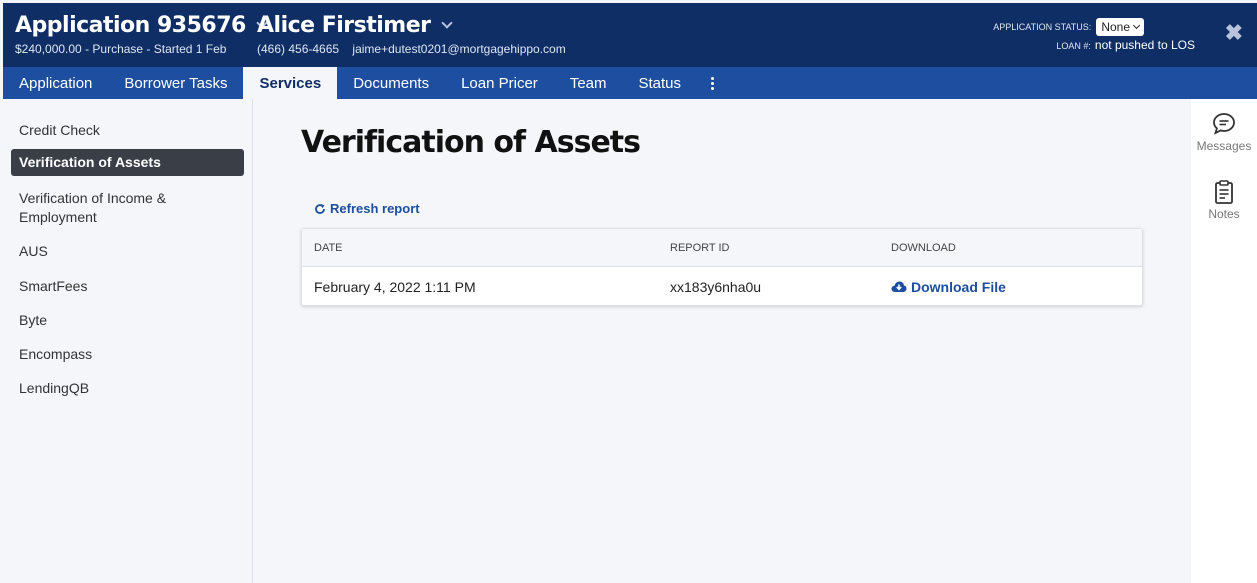 This screenshot has width=1257, height=583. I want to click on sidebar-item-verification-of-income: Verification of Income & Employment, so click(127, 208).